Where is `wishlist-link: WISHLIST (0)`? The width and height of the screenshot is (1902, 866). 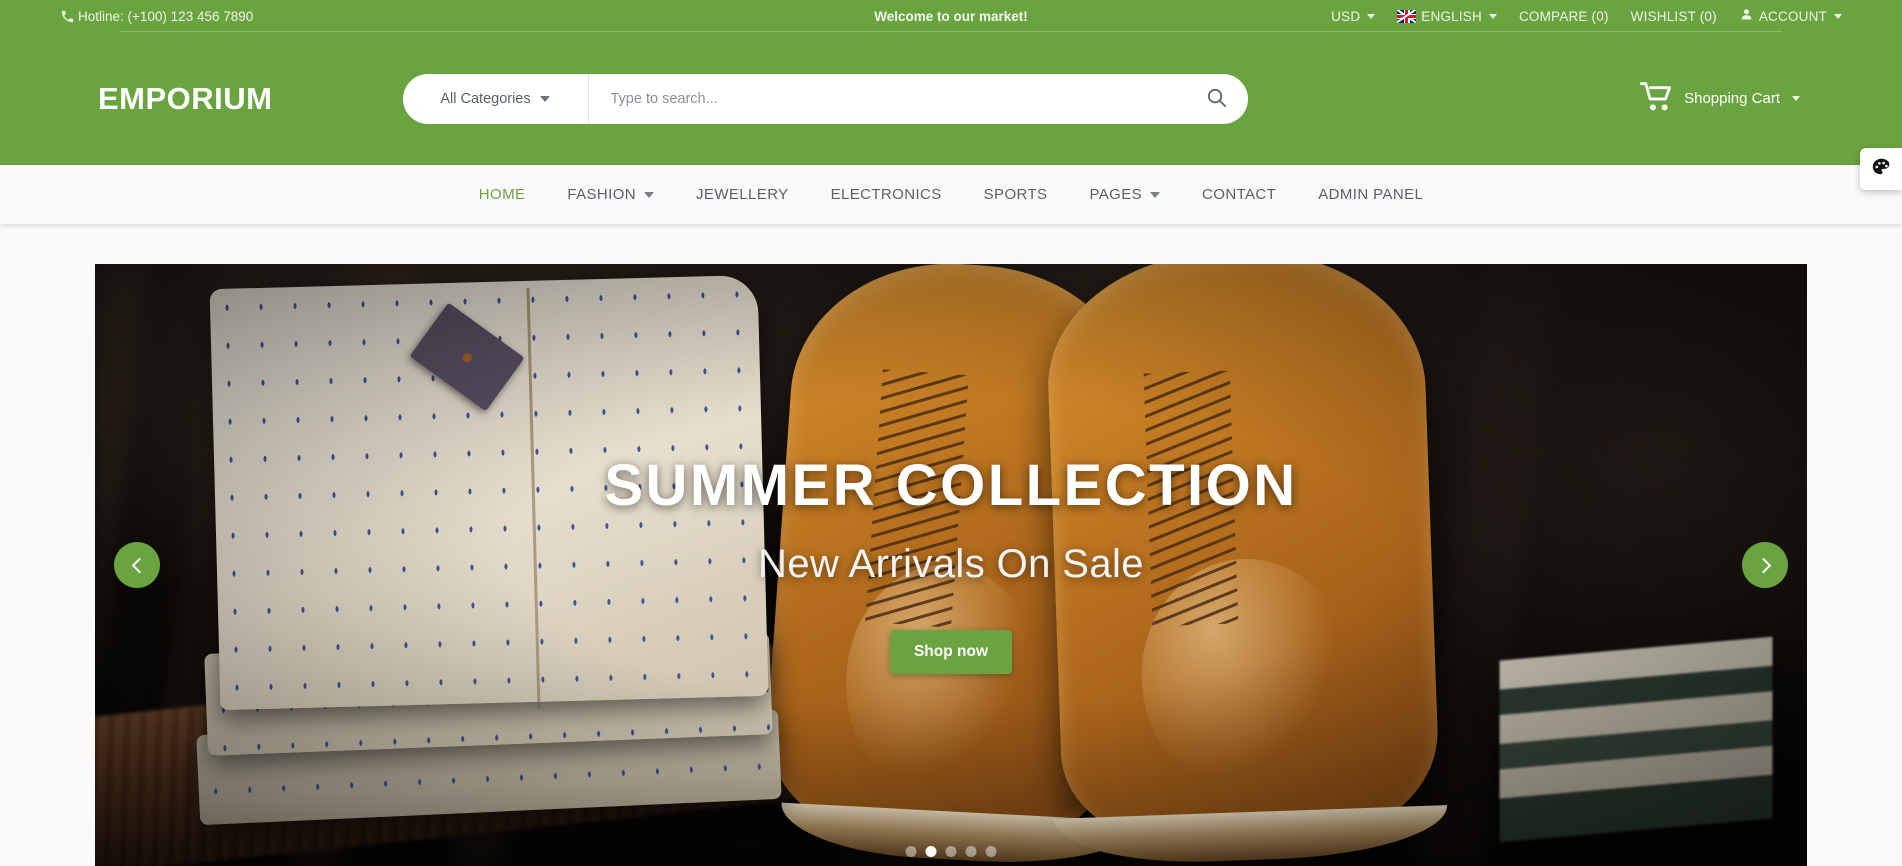
wishlist-link: WISHLIST (0) is located at coordinates (1674, 16).